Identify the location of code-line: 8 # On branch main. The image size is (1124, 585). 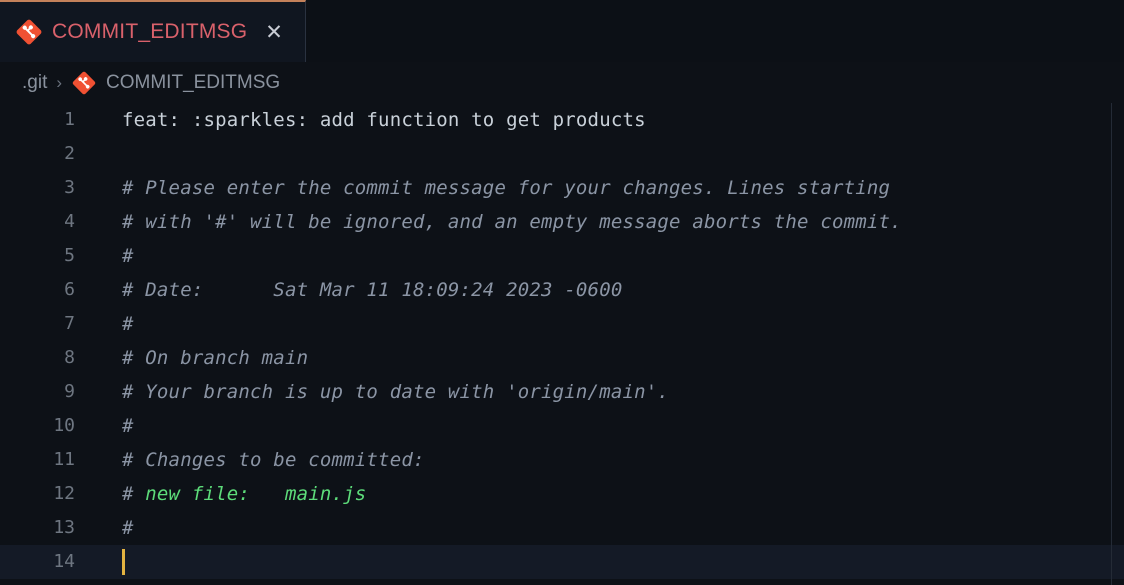
(562, 358).